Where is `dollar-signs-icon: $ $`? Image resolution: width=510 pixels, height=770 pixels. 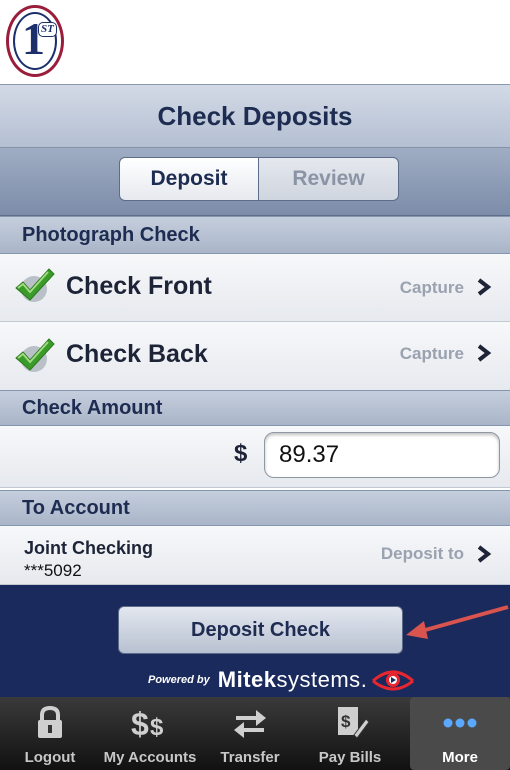 dollar-signs-icon: $ $ is located at coordinates (147, 722).